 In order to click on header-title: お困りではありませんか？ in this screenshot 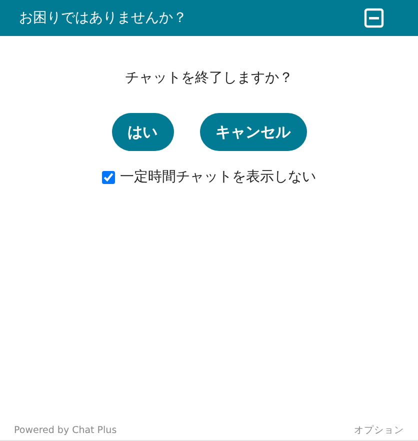, I will do `click(103, 18)`.